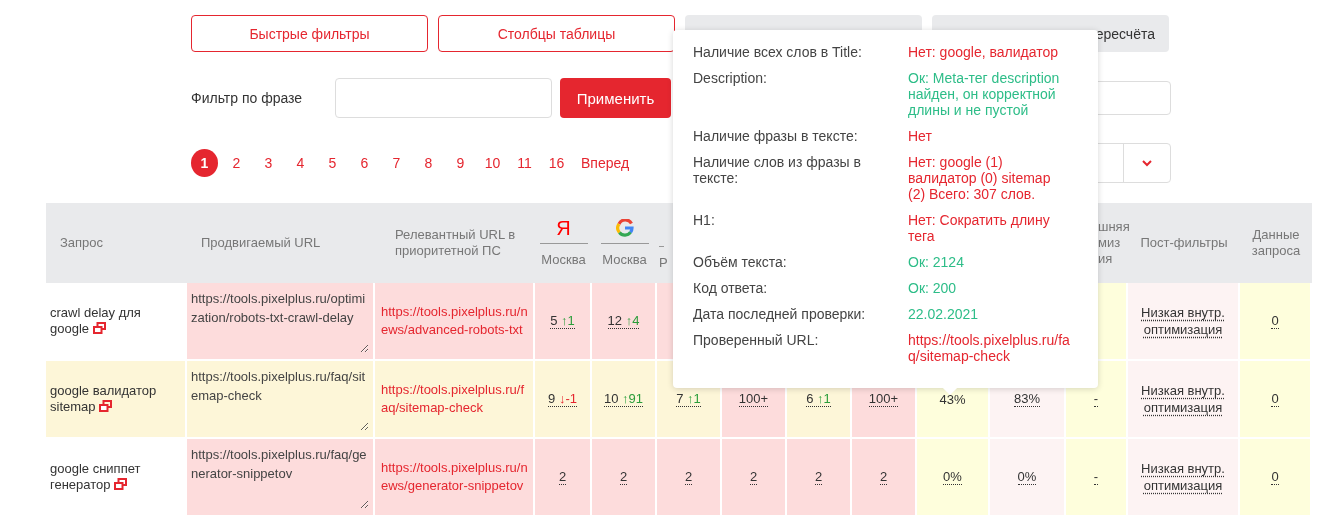 The image size is (1329, 518). Describe the element at coordinates (983, 52) in the screenshot. I see `check-value: Нет: google, валидатор` at that location.